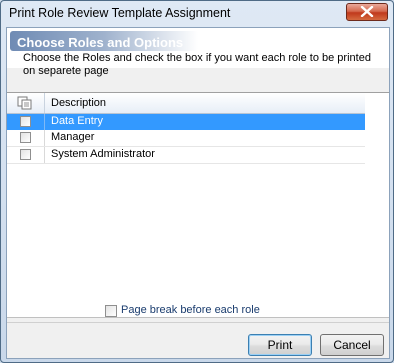  I want to click on page-break-option: Page break before each role, so click(205, 311).